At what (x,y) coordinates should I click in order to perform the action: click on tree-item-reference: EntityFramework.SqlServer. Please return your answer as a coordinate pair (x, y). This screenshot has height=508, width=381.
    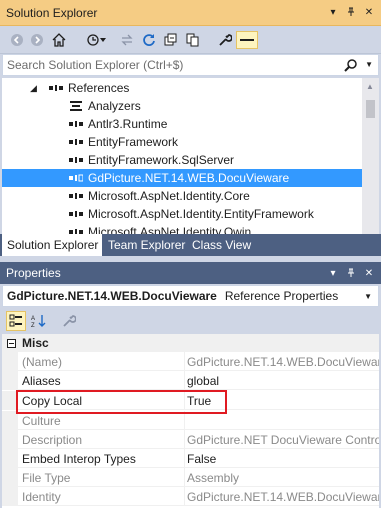
    Looking at the image, I should click on (182, 160).